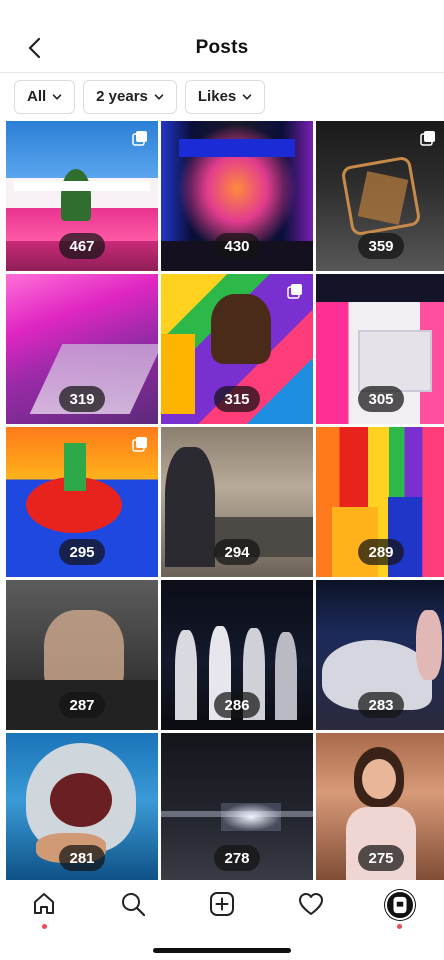 This screenshot has height=960, width=444. What do you see at coordinates (380, 808) in the screenshot?
I see `post-tile: 275` at bounding box center [380, 808].